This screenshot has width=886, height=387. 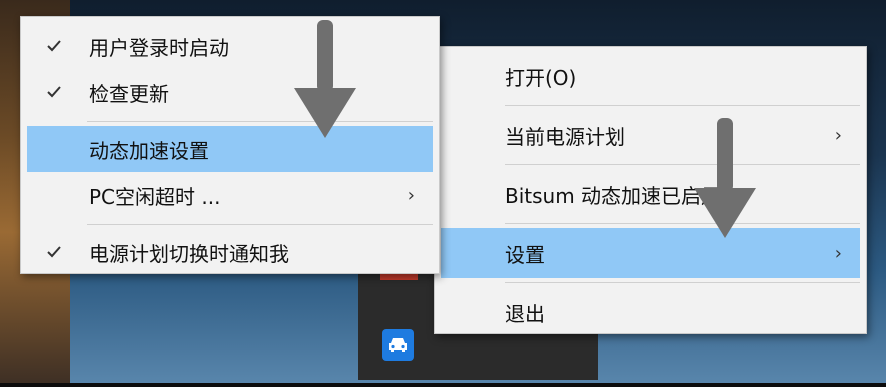 What do you see at coordinates (525, 313) in the screenshot?
I see `menu-item-label: 退出` at bounding box center [525, 313].